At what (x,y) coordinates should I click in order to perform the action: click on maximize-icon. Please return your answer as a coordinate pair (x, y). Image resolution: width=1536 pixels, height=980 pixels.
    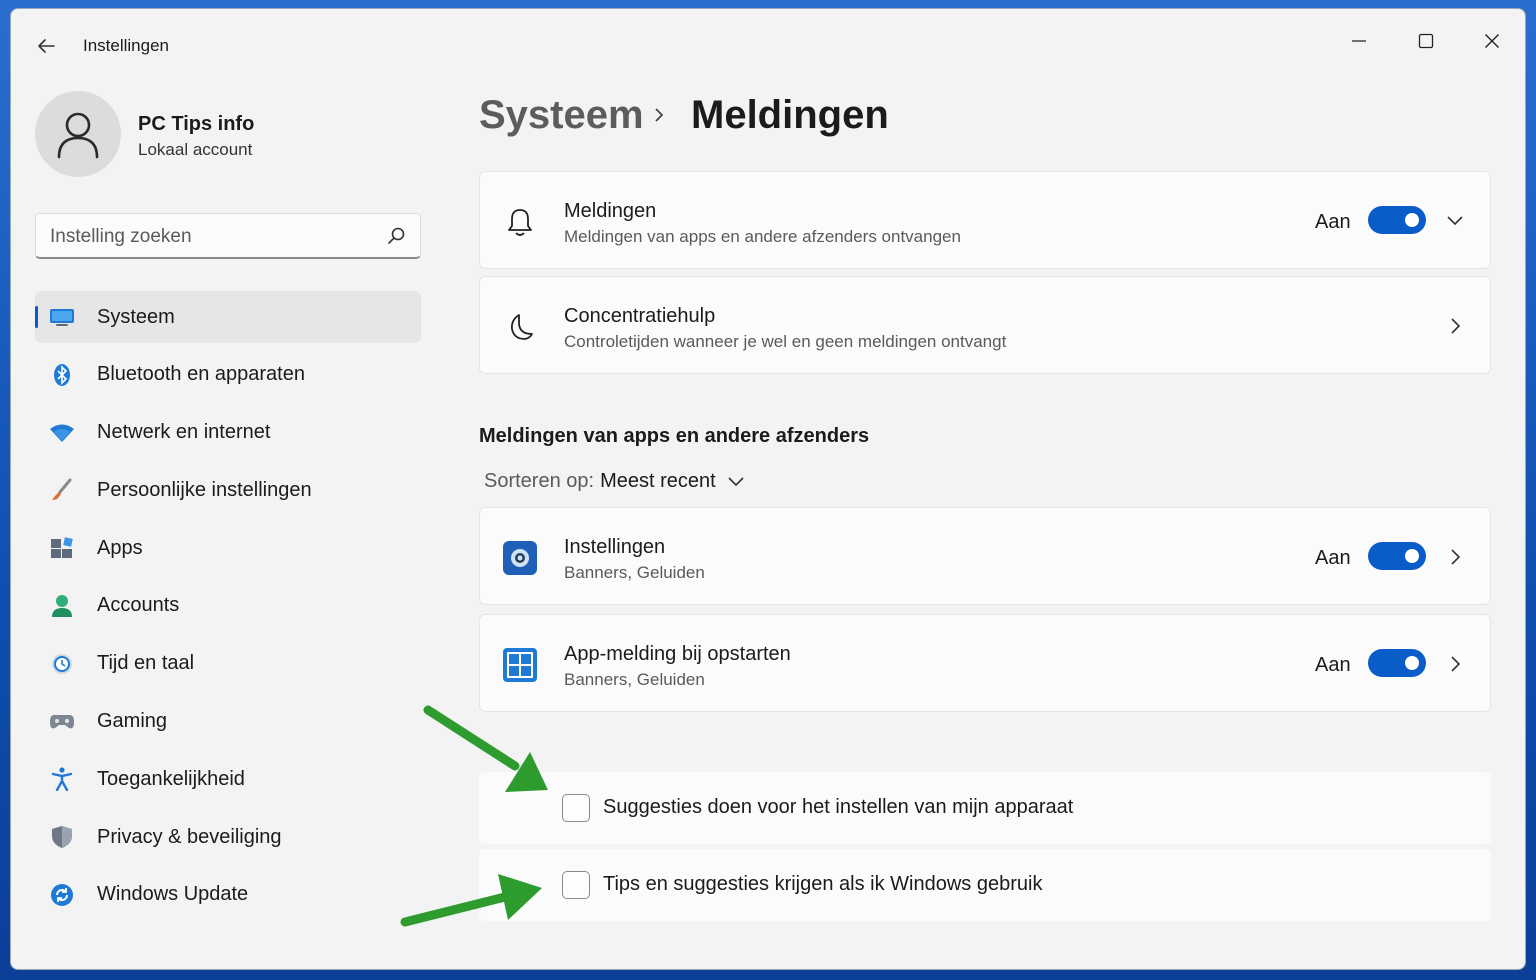
    Looking at the image, I should click on (1426, 41).